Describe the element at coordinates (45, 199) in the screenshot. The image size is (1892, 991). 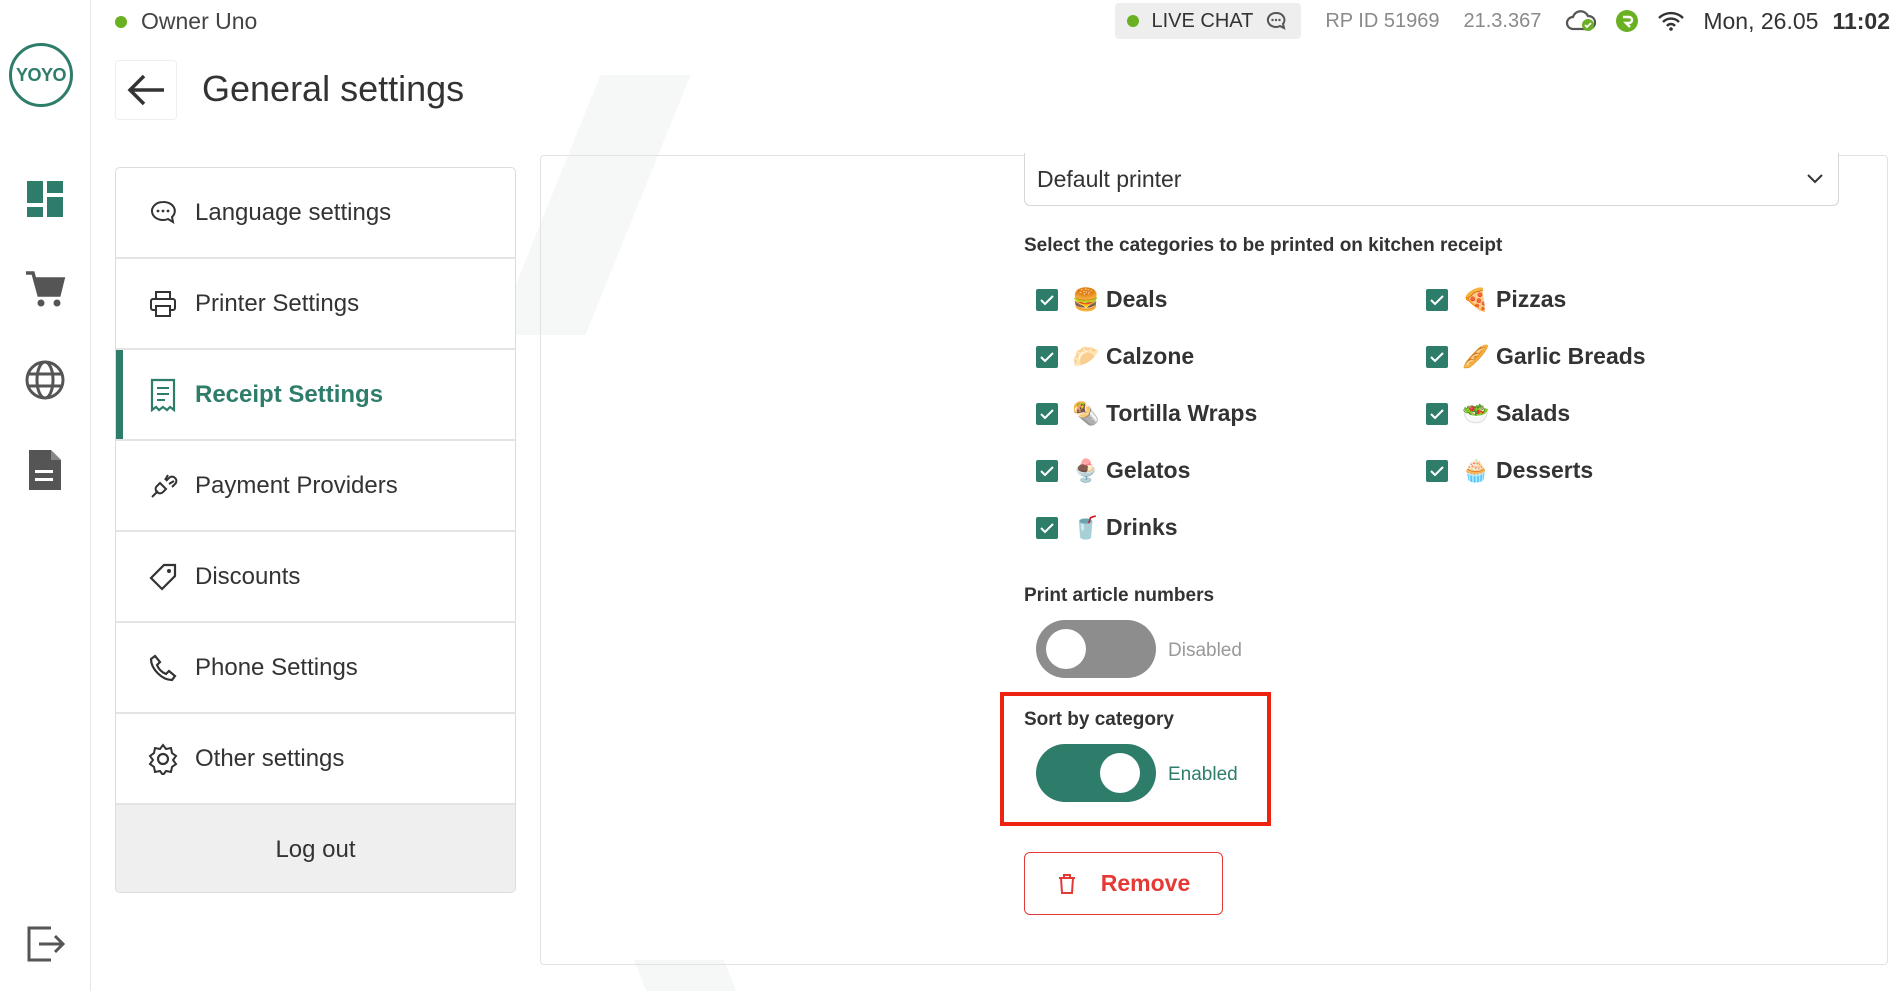
I see `dashboard-icon` at that location.